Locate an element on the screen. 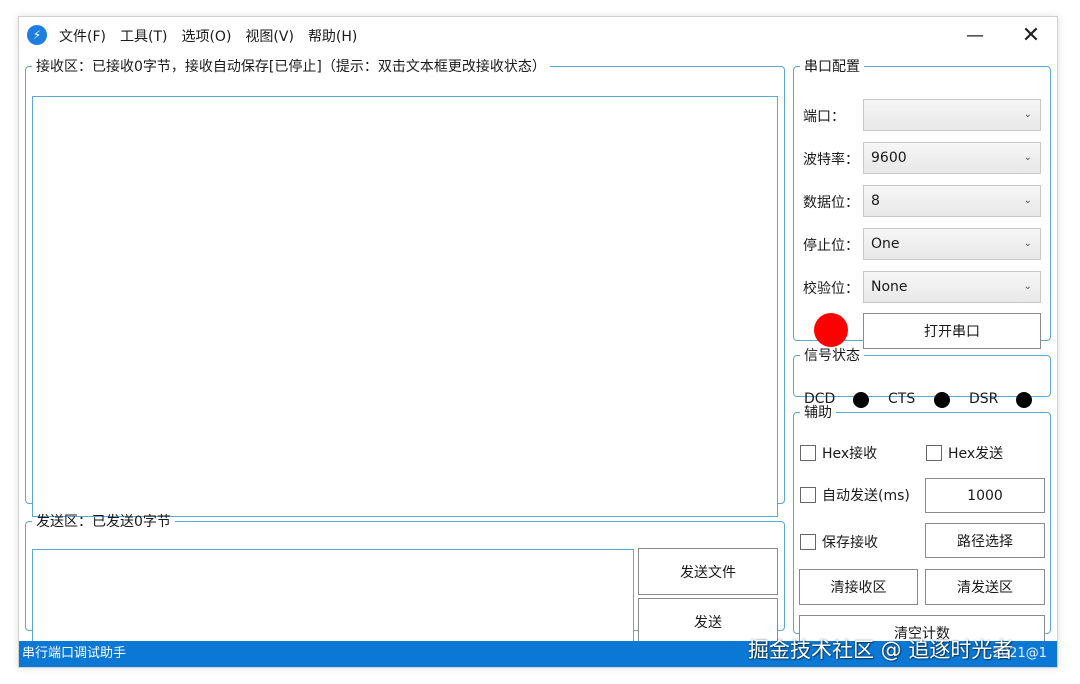 The height and width of the screenshot is (684, 1080). stopbits-value: One is located at coordinates (885, 244).